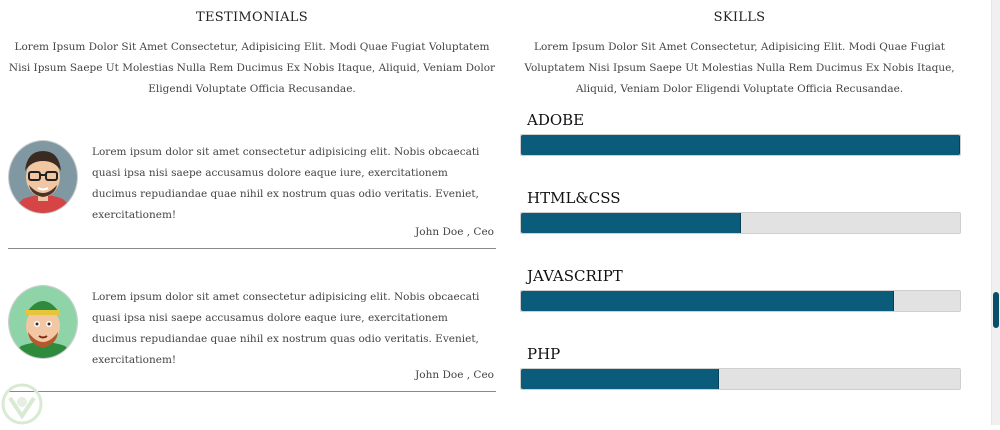 Image resolution: width=1000 pixels, height=430 pixels. I want to click on logo-watermark-icon, so click(22, 404).